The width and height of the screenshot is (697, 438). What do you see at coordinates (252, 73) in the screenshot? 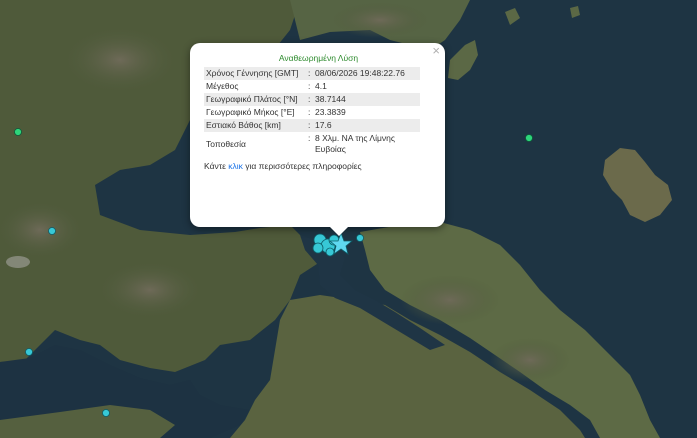
I see `row-label: Χρόνος Γέννησης [GMT]` at bounding box center [252, 73].